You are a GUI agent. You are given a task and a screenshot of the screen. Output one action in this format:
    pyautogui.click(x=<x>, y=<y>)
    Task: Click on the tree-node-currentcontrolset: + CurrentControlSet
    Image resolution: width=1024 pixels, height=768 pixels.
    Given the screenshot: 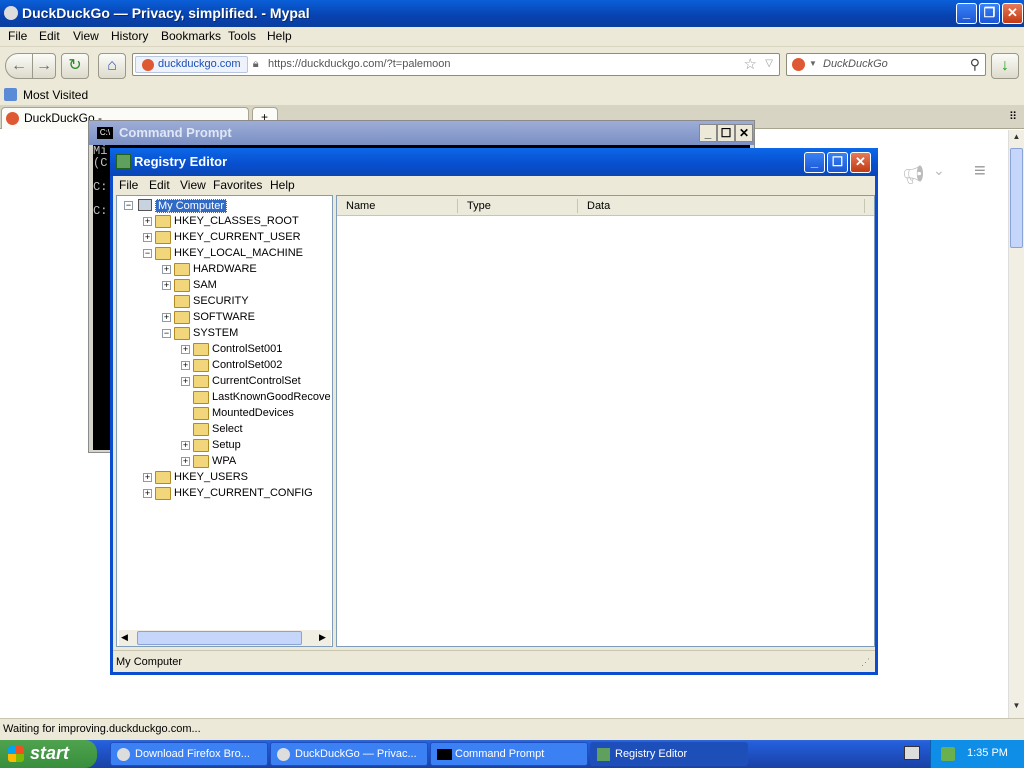 What is the action you would take?
    pyautogui.click(x=256, y=382)
    